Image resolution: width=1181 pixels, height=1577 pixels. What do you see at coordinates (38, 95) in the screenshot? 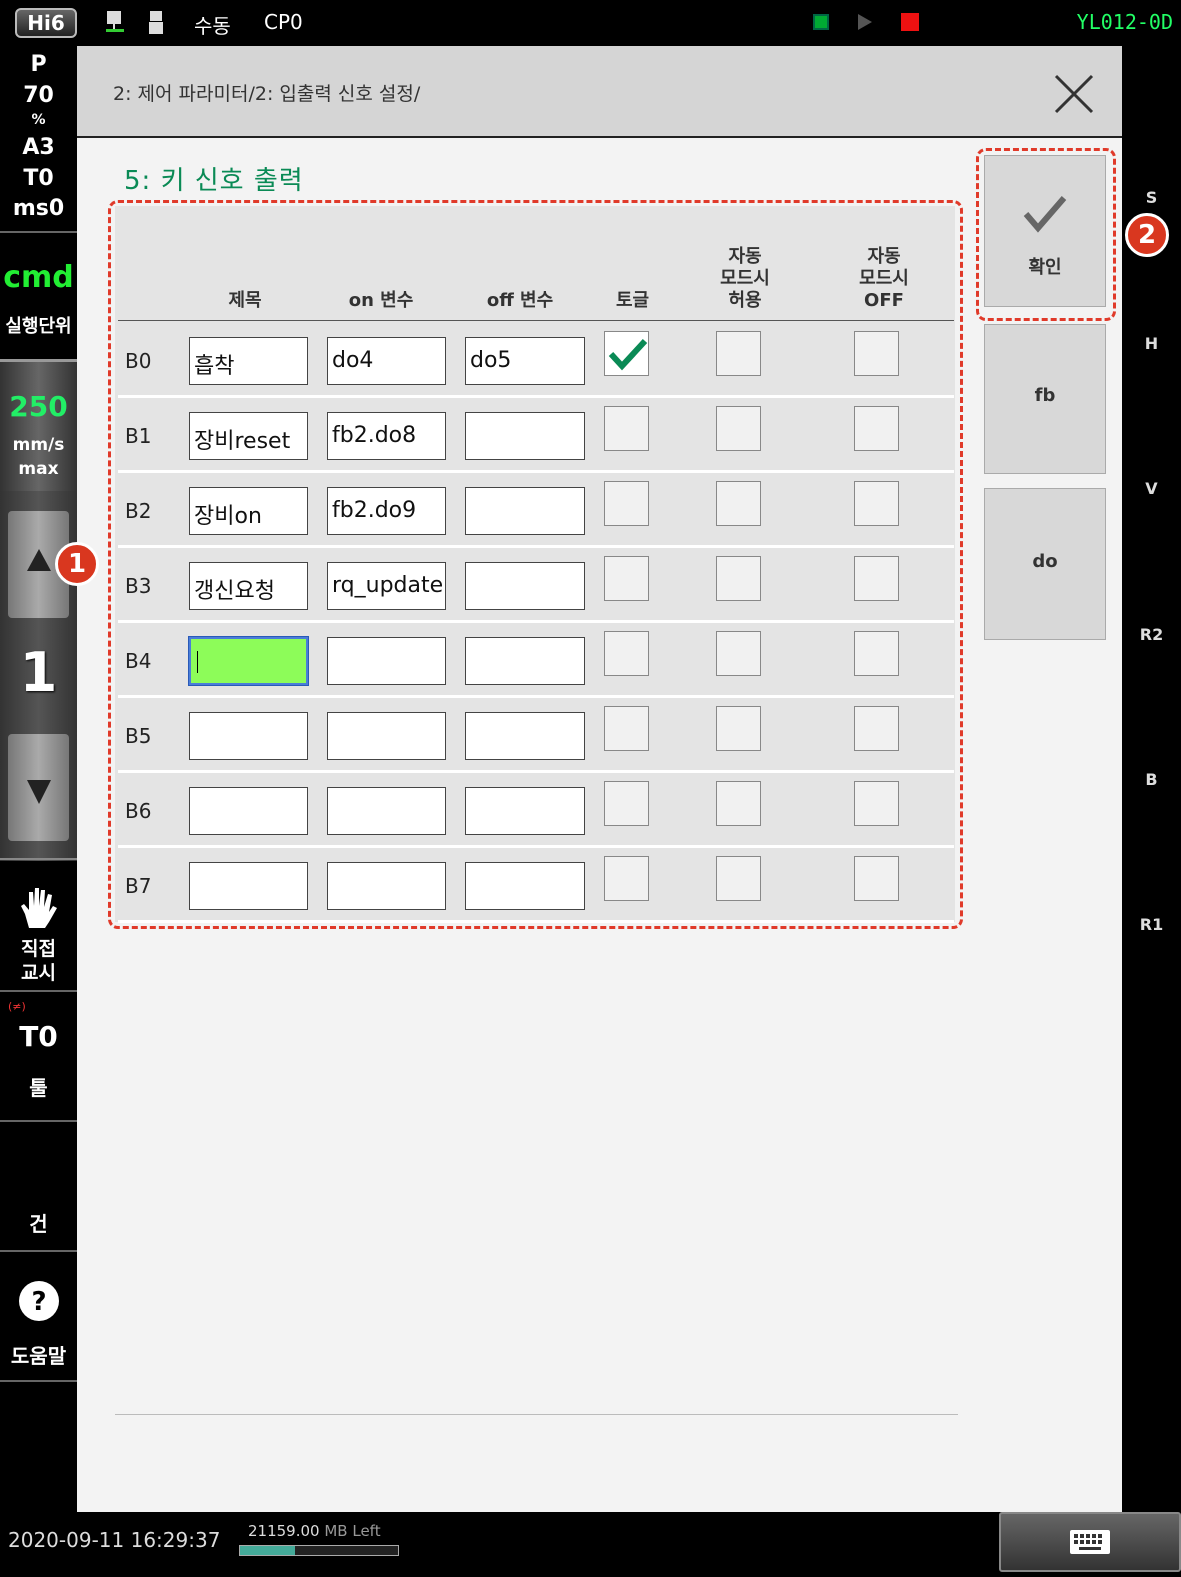
I see `speed-pct: 70` at bounding box center [38, 95].